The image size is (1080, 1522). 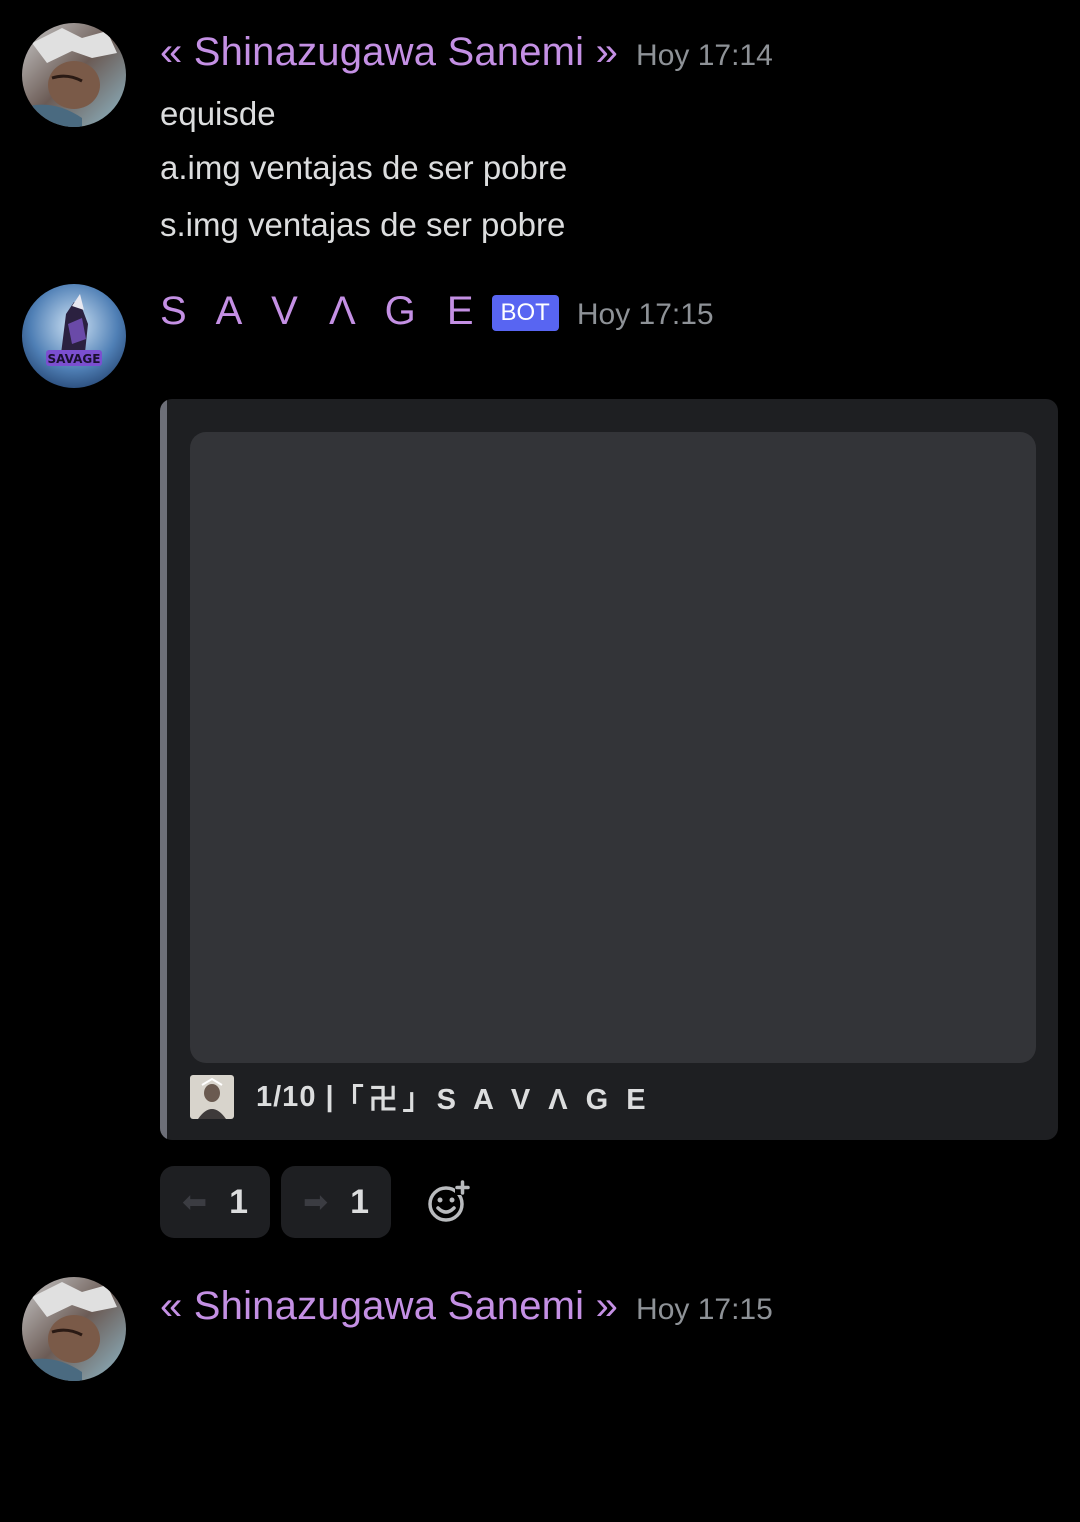 I want to click on add-reaction-icon, so click(x=448, y=1202).